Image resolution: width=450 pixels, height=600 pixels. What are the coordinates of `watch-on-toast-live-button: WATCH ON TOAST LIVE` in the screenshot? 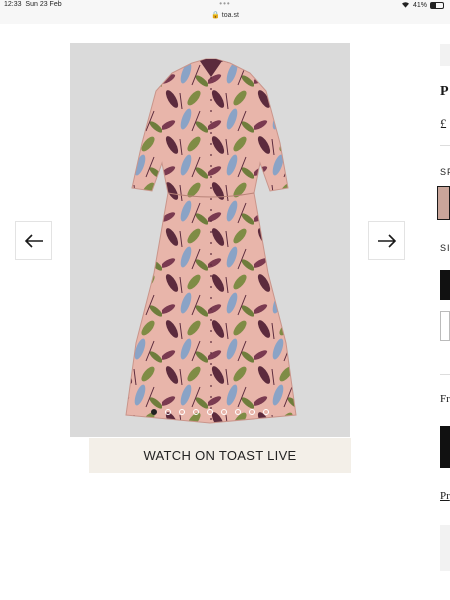 It's located at (220, 455).